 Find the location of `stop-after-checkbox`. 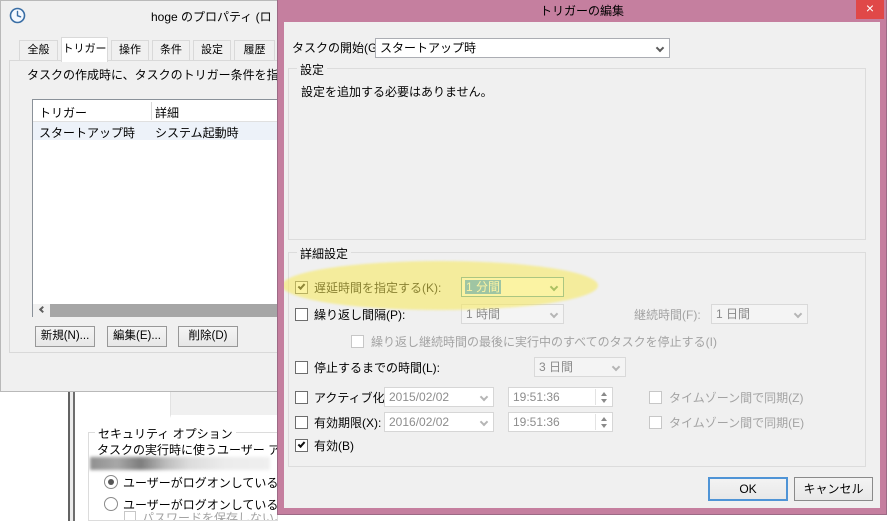

stop-after-checkbox is located at coordinates (301, 367).